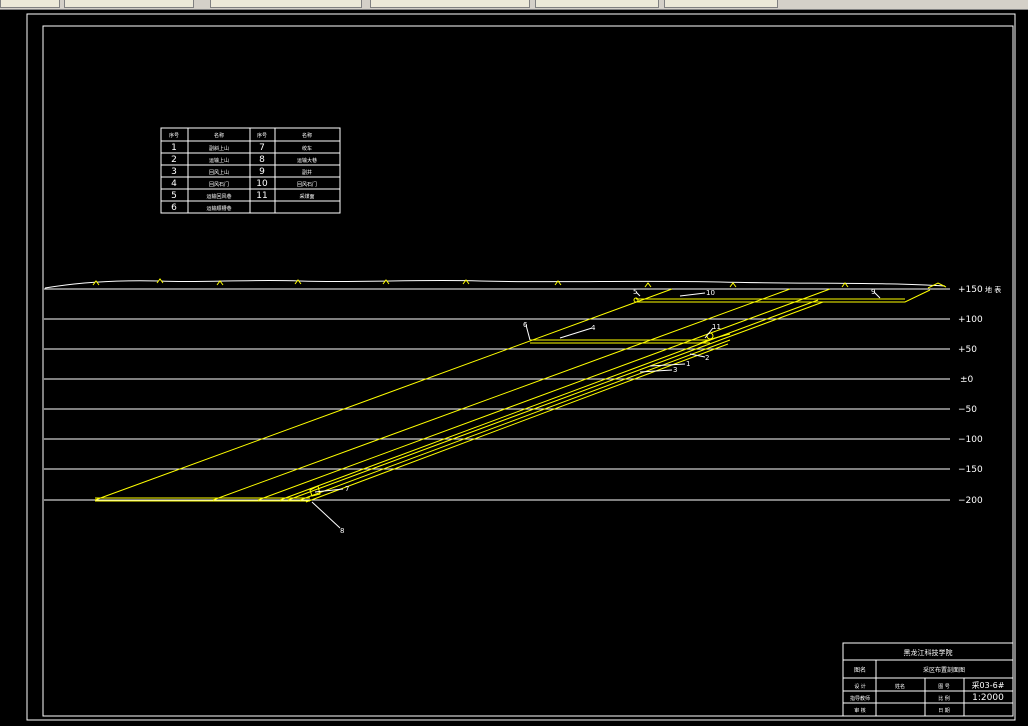 This screenshot has width=1028, height=726. Describe the element at coordinates (944, 711) in the screenshot. I see `date-label: 日 期` at that location.